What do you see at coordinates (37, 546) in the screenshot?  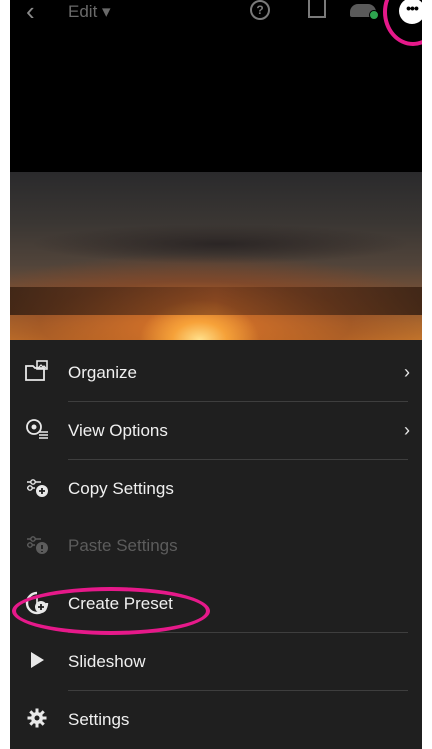 I see `paste-settings-icon` at bounding box center [37, 546].